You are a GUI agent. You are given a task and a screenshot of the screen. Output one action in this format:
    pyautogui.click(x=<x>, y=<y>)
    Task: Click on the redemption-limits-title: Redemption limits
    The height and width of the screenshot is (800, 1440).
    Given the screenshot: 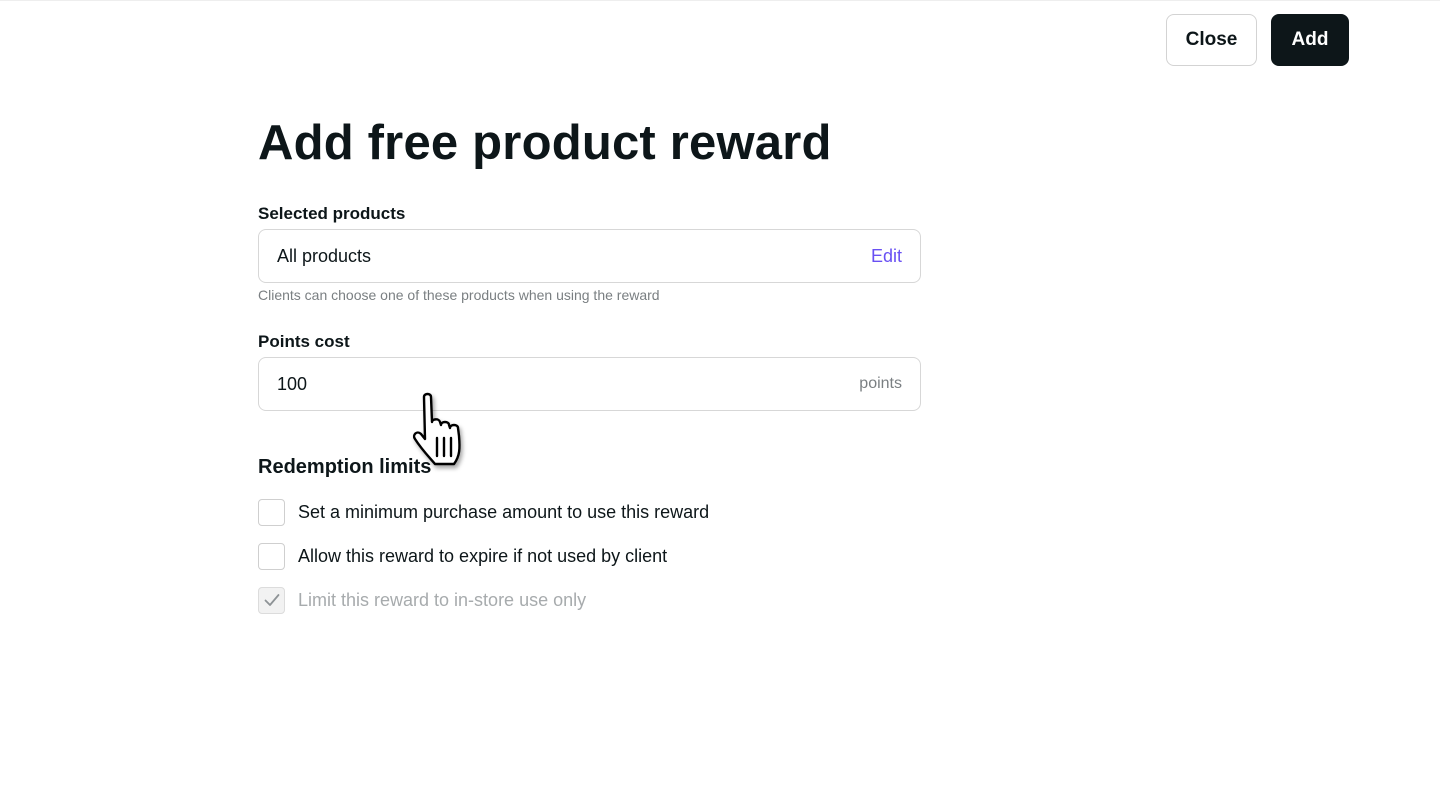 What is the action you would take?
    pyautogui.click(x=345, y=467)
    